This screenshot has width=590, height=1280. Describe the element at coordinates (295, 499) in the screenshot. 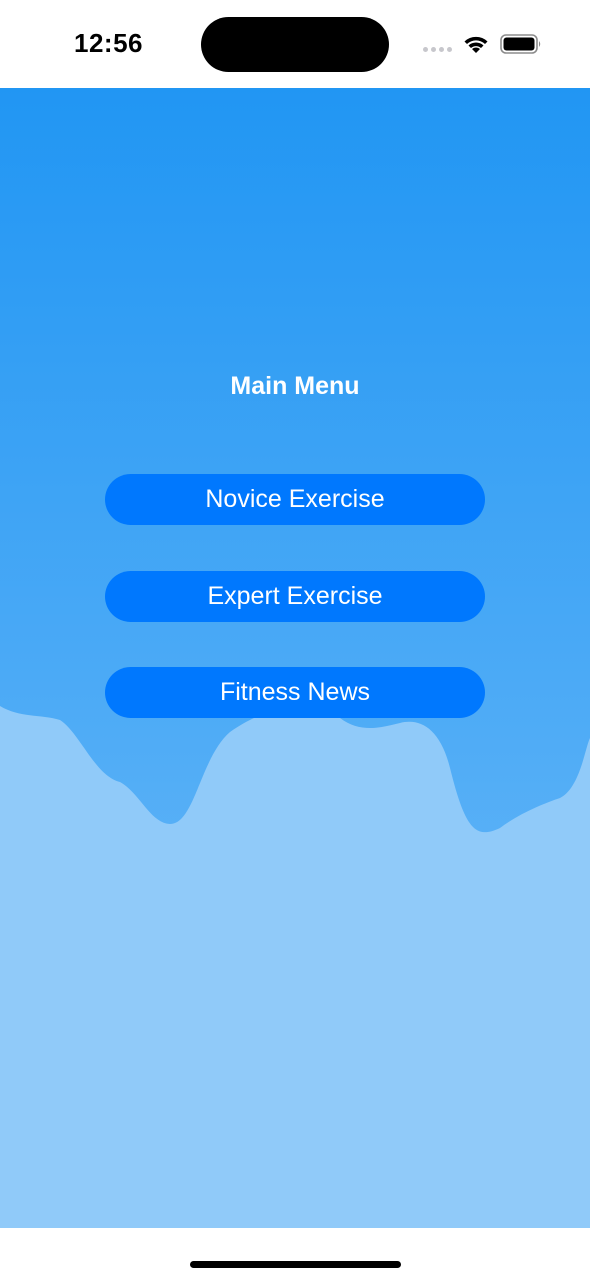

I see `novice-exercise-button: Novice Exercise` at that location.